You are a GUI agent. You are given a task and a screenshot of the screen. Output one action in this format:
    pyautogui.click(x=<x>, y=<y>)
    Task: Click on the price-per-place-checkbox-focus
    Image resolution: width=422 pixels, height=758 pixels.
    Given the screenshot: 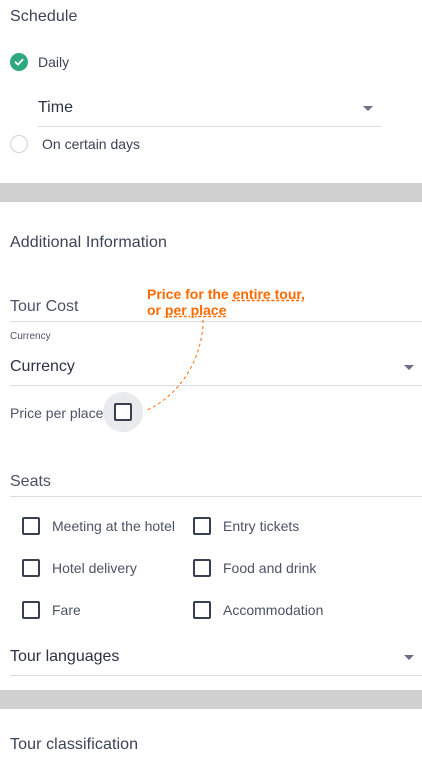 What is the action you would take?
    pyautogui.click(x=123, y=412)
    